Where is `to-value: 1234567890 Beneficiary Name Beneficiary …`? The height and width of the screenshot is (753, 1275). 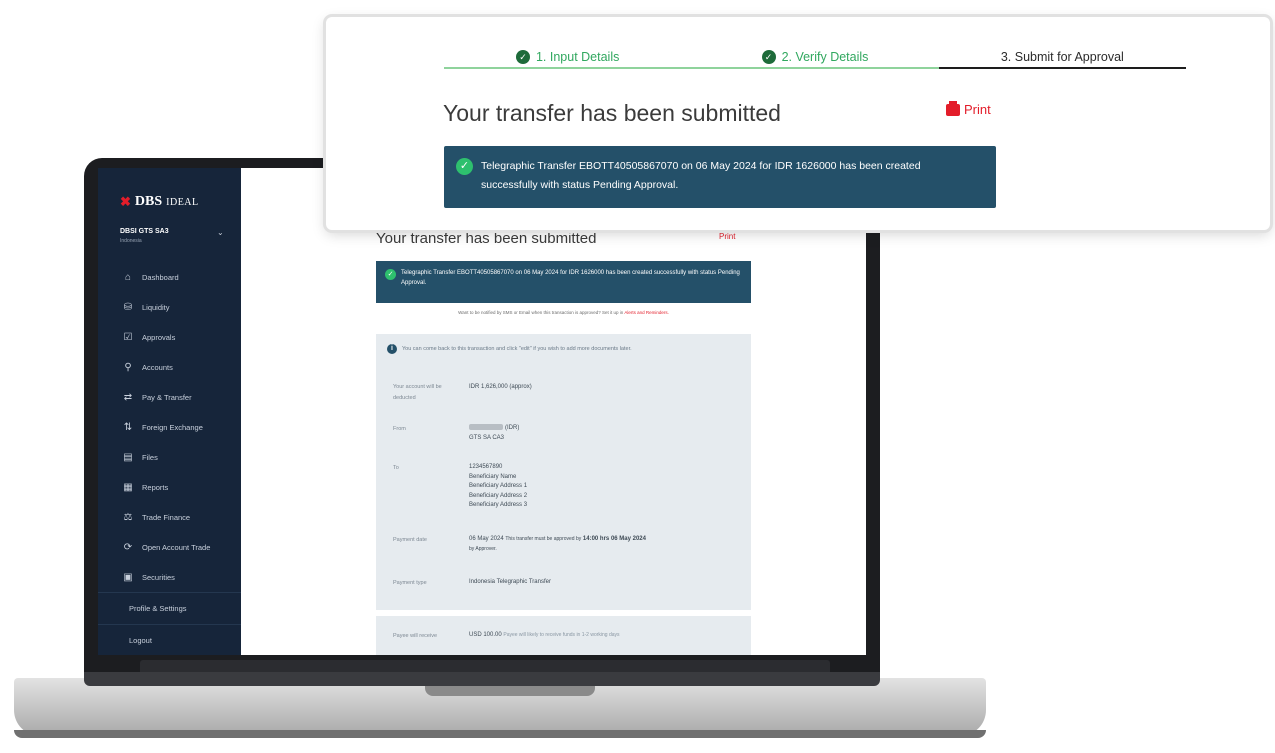 to-value: 1234567890 Beneficiary Name Beneficiary … is located at coordinates (498, 487).